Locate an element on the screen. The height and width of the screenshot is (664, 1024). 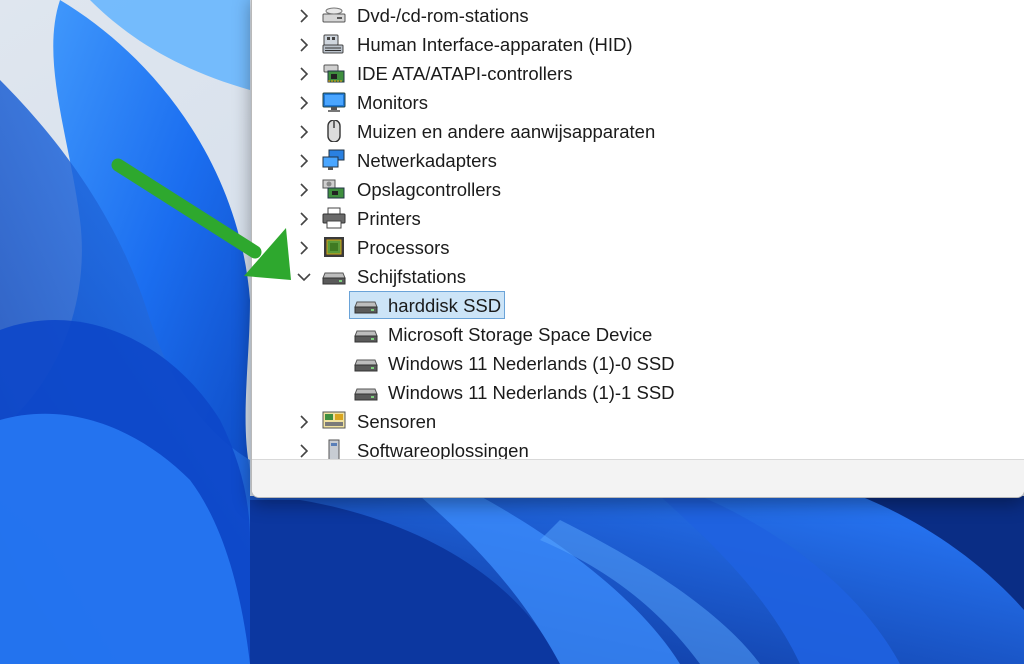
tree-item-label: Dvd-/cd-rom-stations is located at coordinates (443, 15).